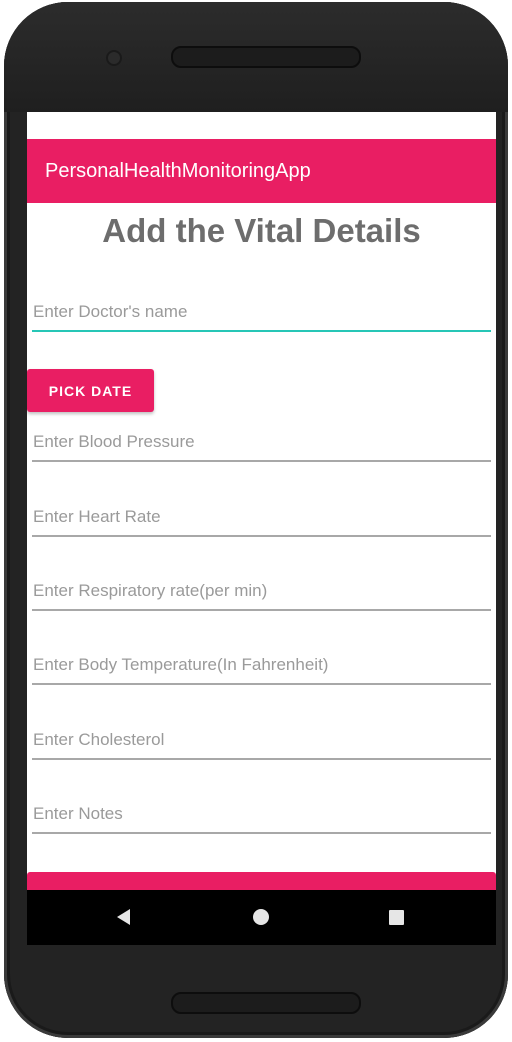 The height and width of the screenshot is (1042, 512). Describe the element at coordinates (123, 917) in the screenshot. I see `back-icon` at that location.